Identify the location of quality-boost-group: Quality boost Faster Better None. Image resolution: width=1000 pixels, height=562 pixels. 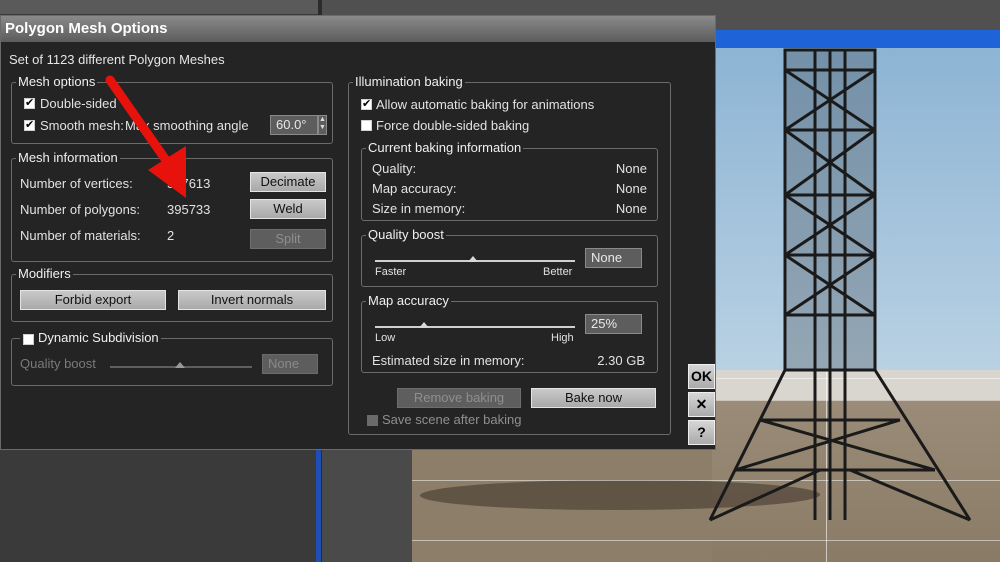
(509, 257).